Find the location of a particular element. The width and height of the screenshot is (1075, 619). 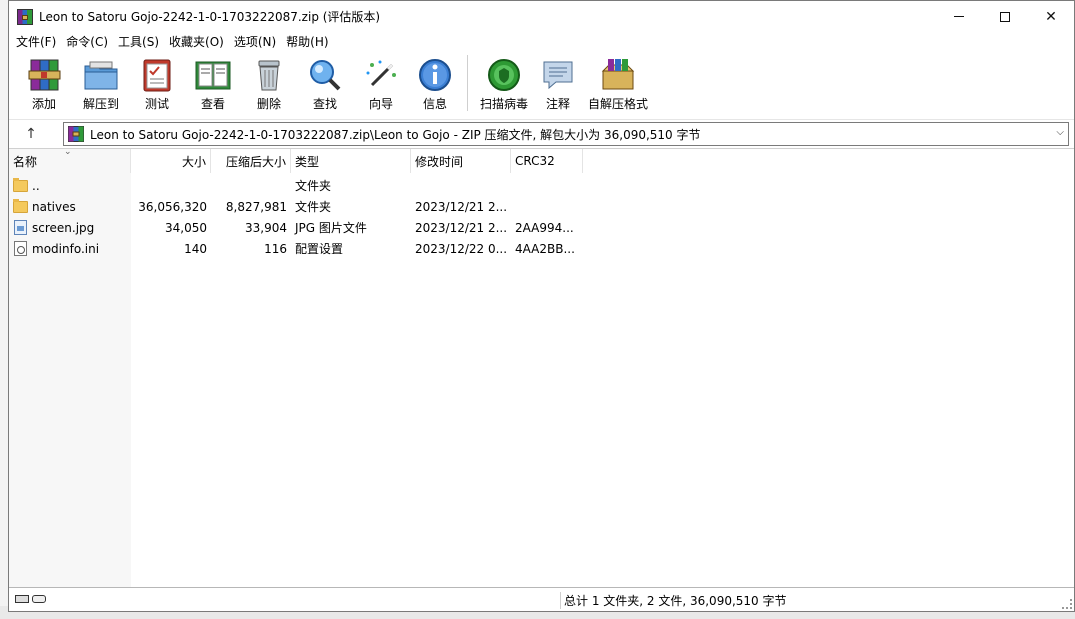

column-name-label: 名称 is located at coordinates (25, 161).